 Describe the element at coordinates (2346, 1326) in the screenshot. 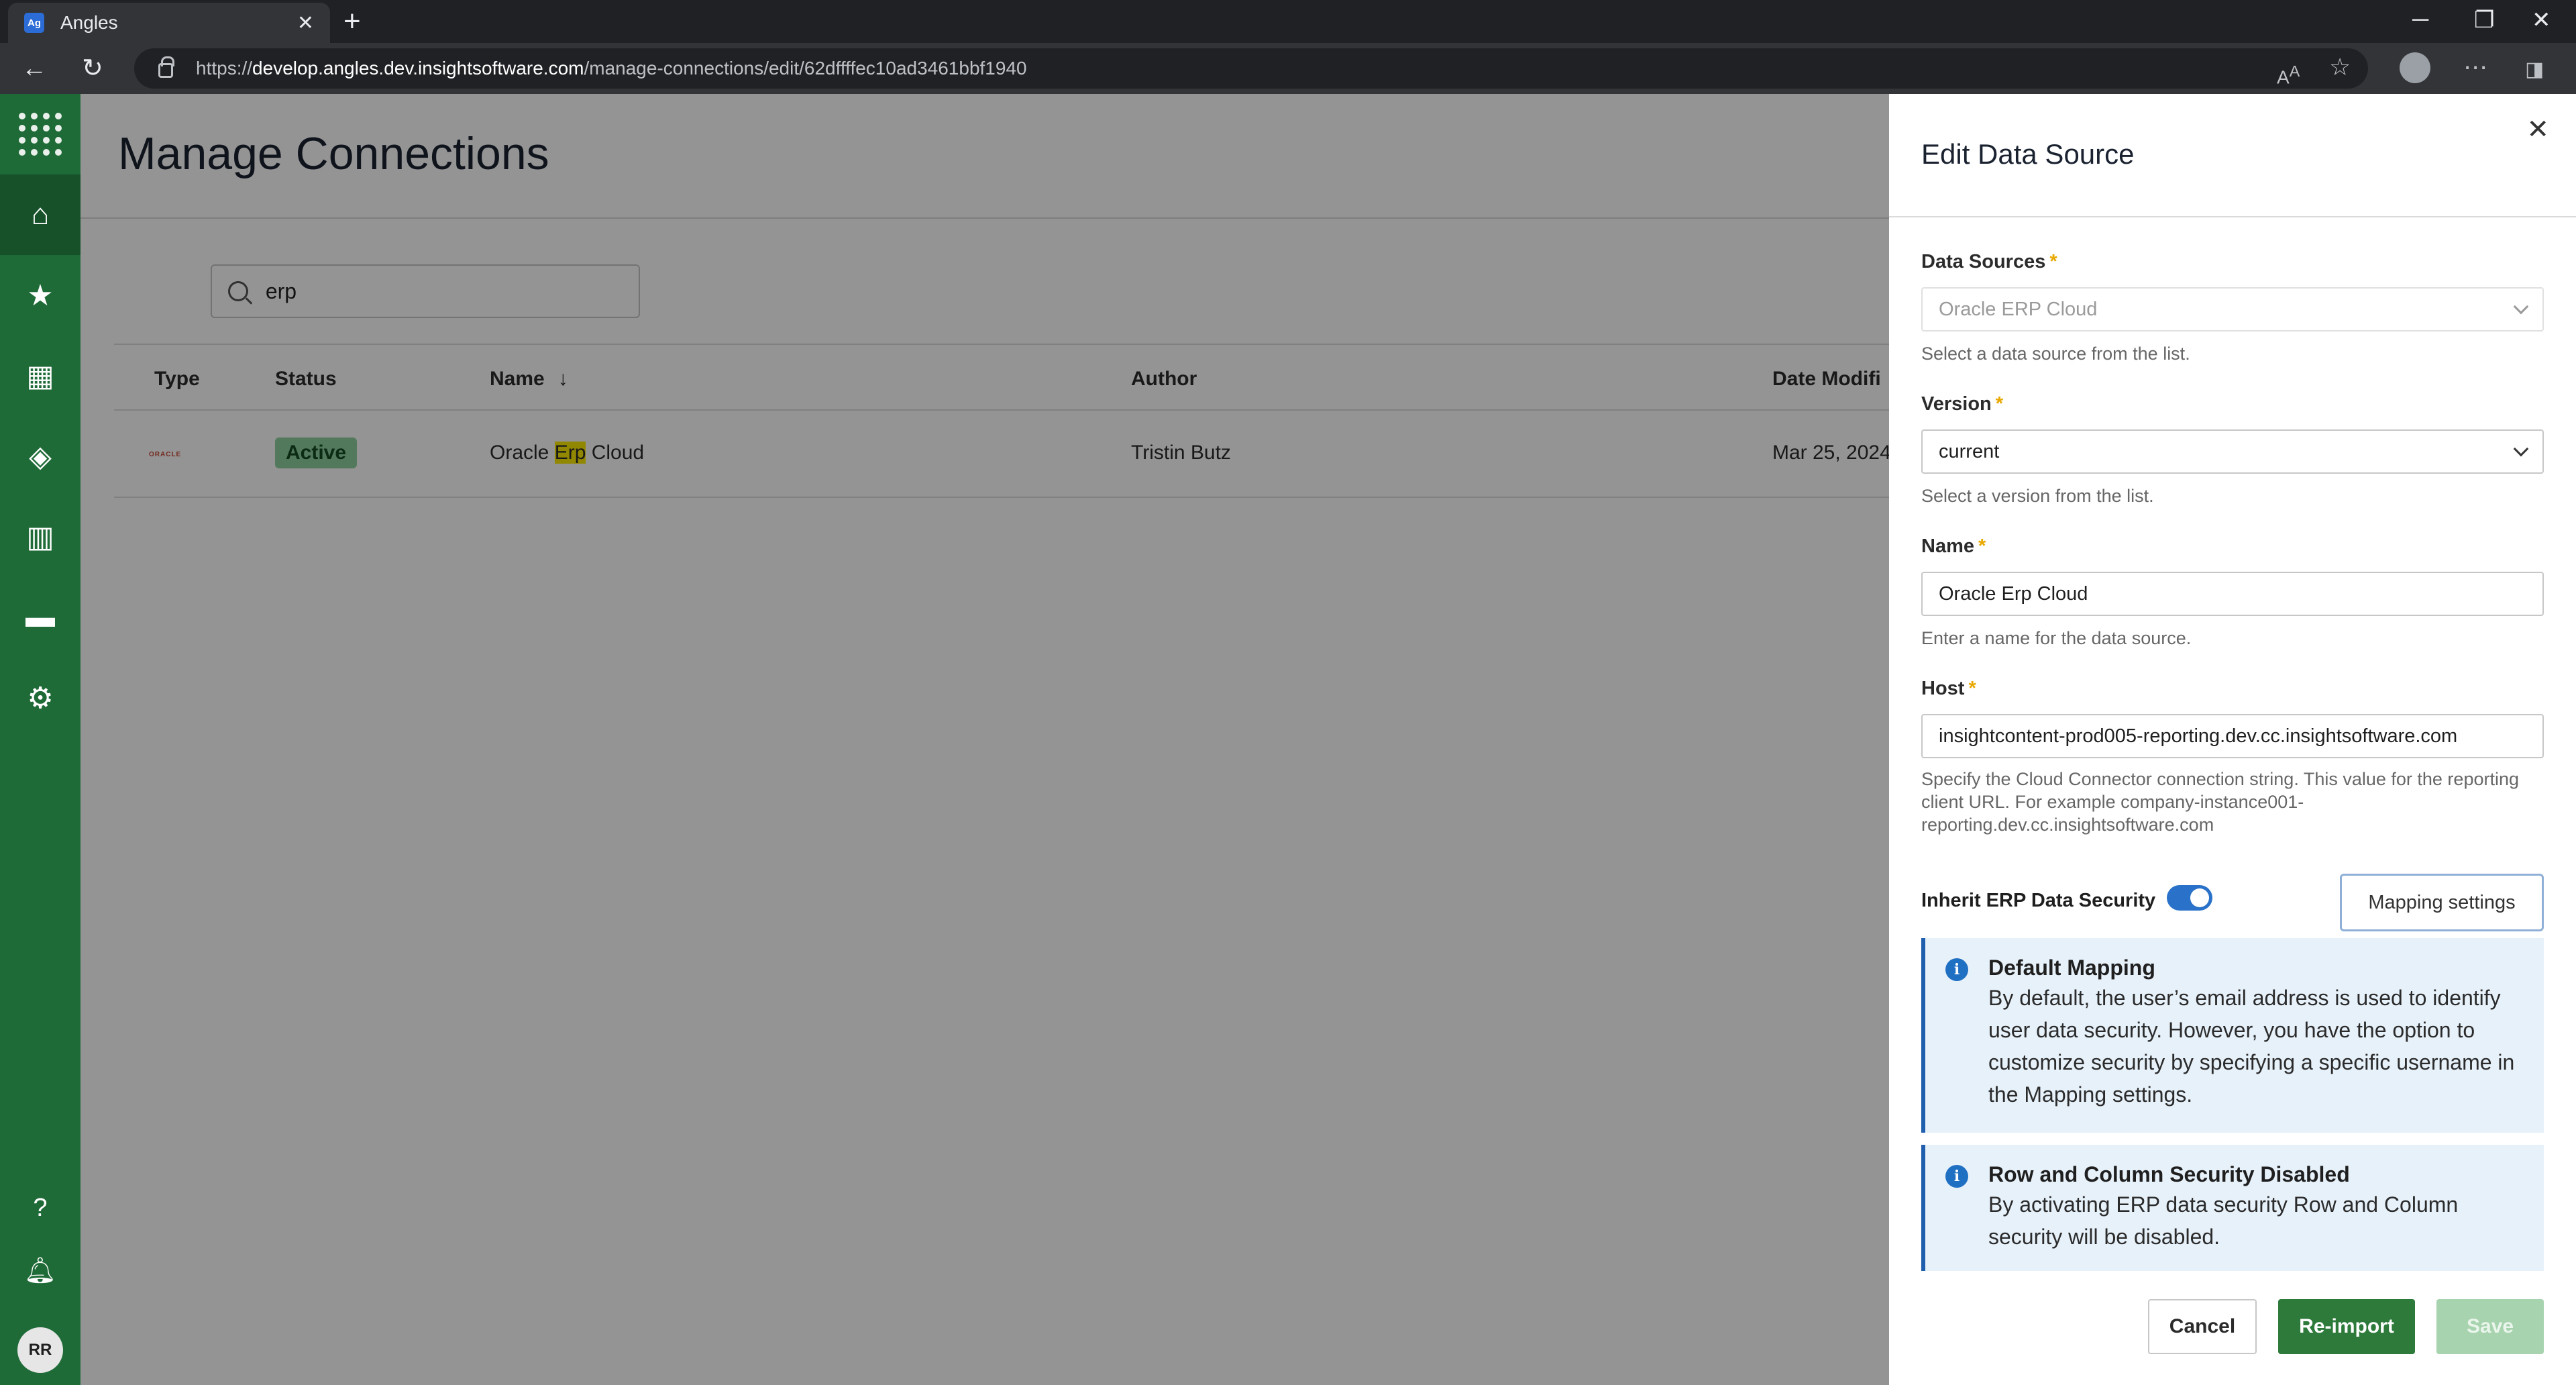

I see `reimport-button: Re-import` at that location.